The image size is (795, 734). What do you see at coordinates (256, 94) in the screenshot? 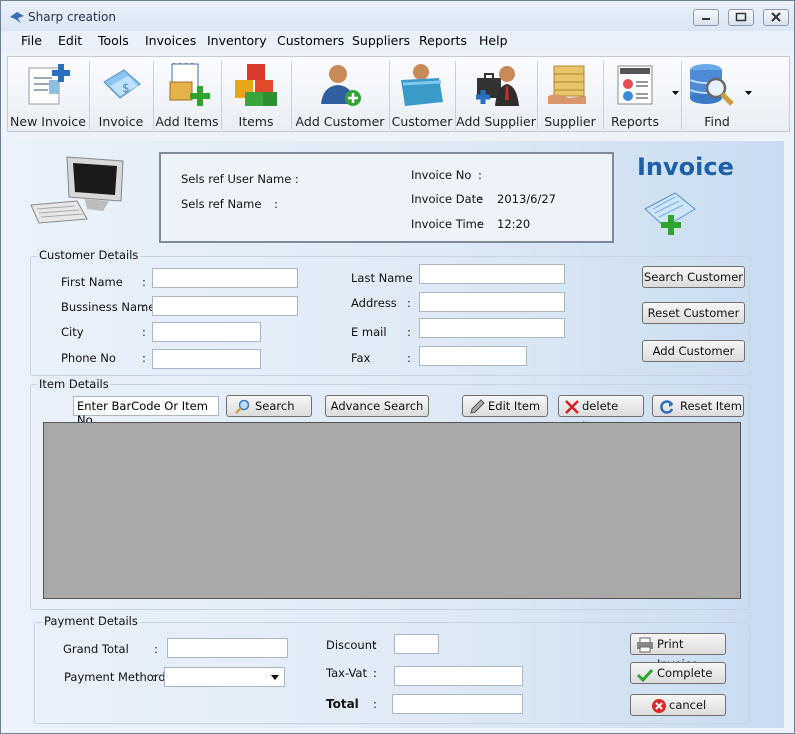
I see `toolbar-items: Items` at bounding box center [256, 94].